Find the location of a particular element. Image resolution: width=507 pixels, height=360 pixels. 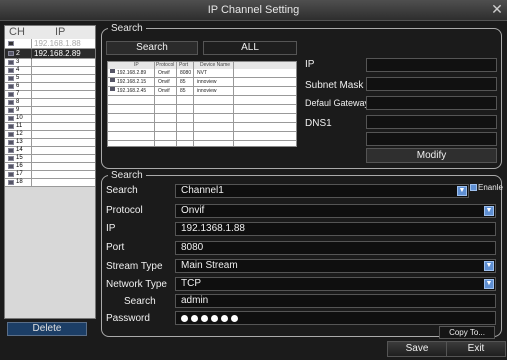

channel-row: 7 is located at coordinates (50, 95).